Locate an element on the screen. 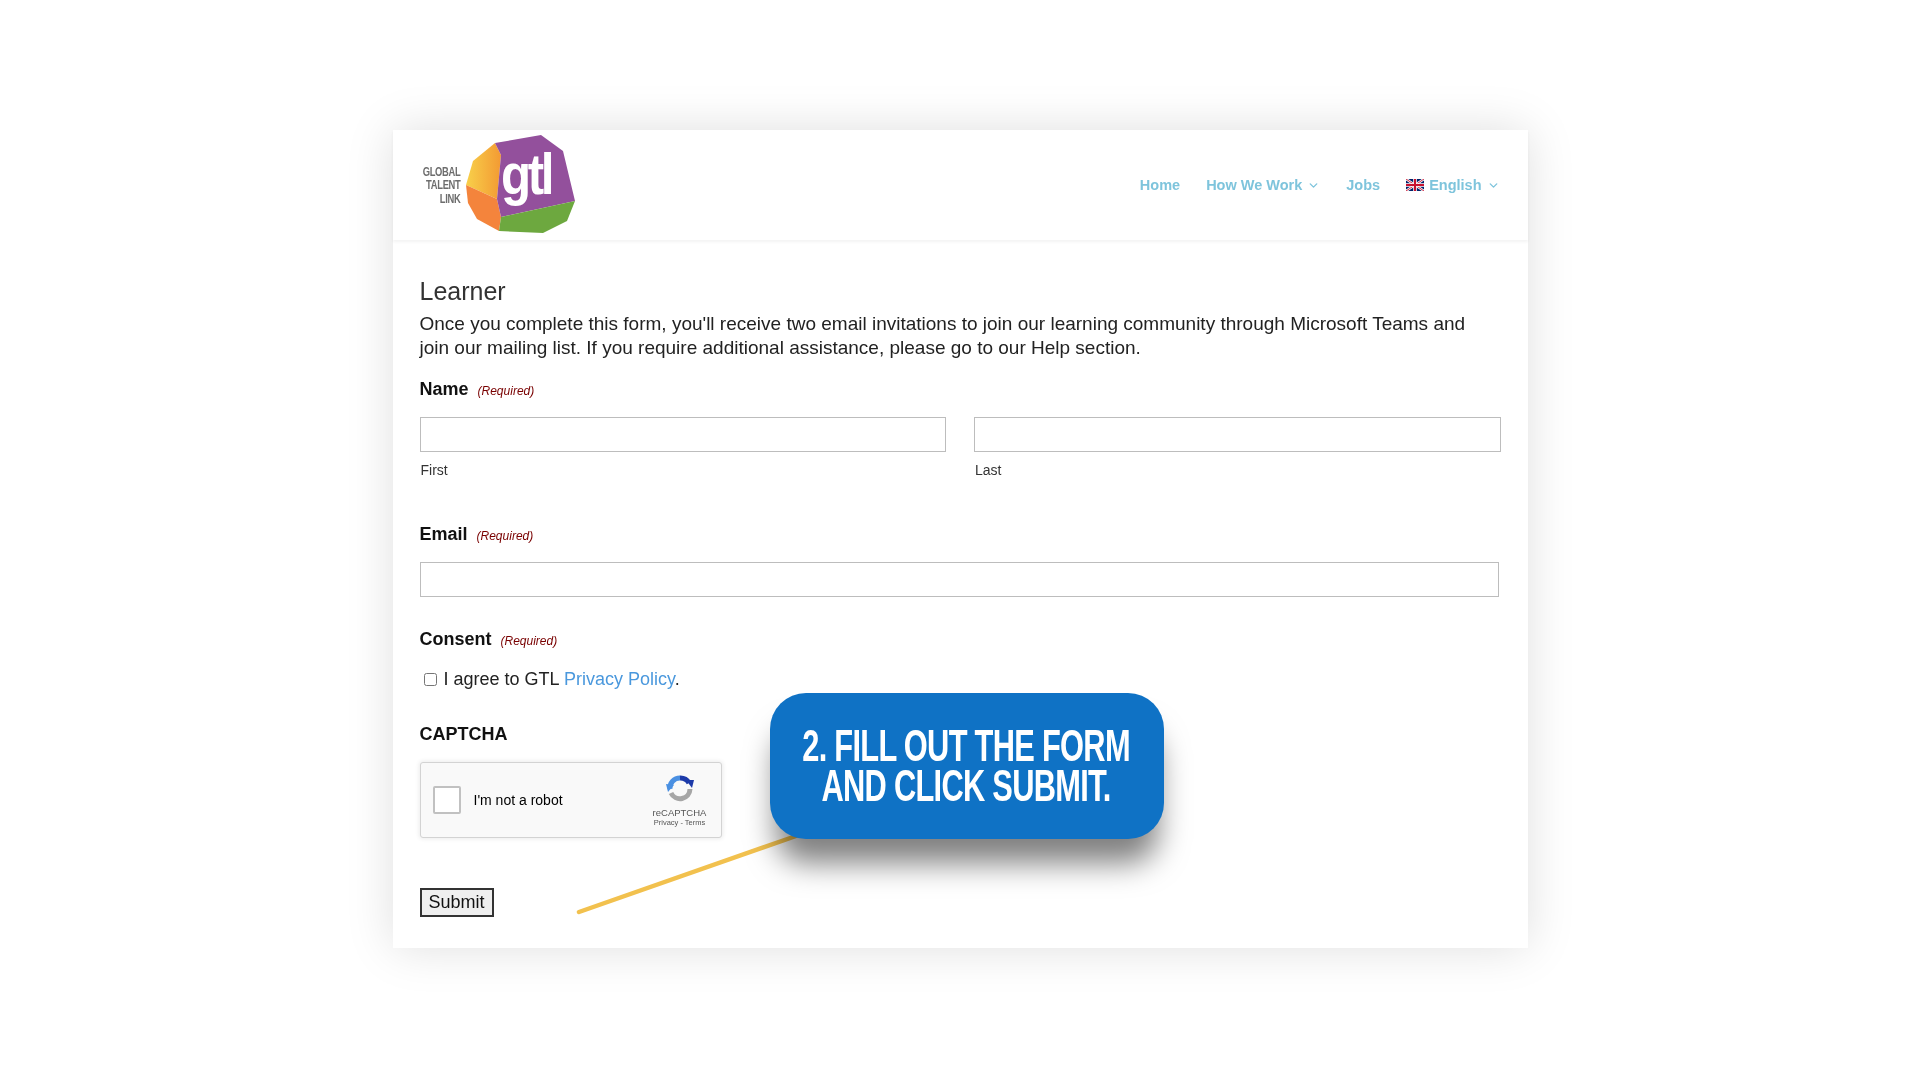  consent-checkbox is located at coordinates (430, 679).